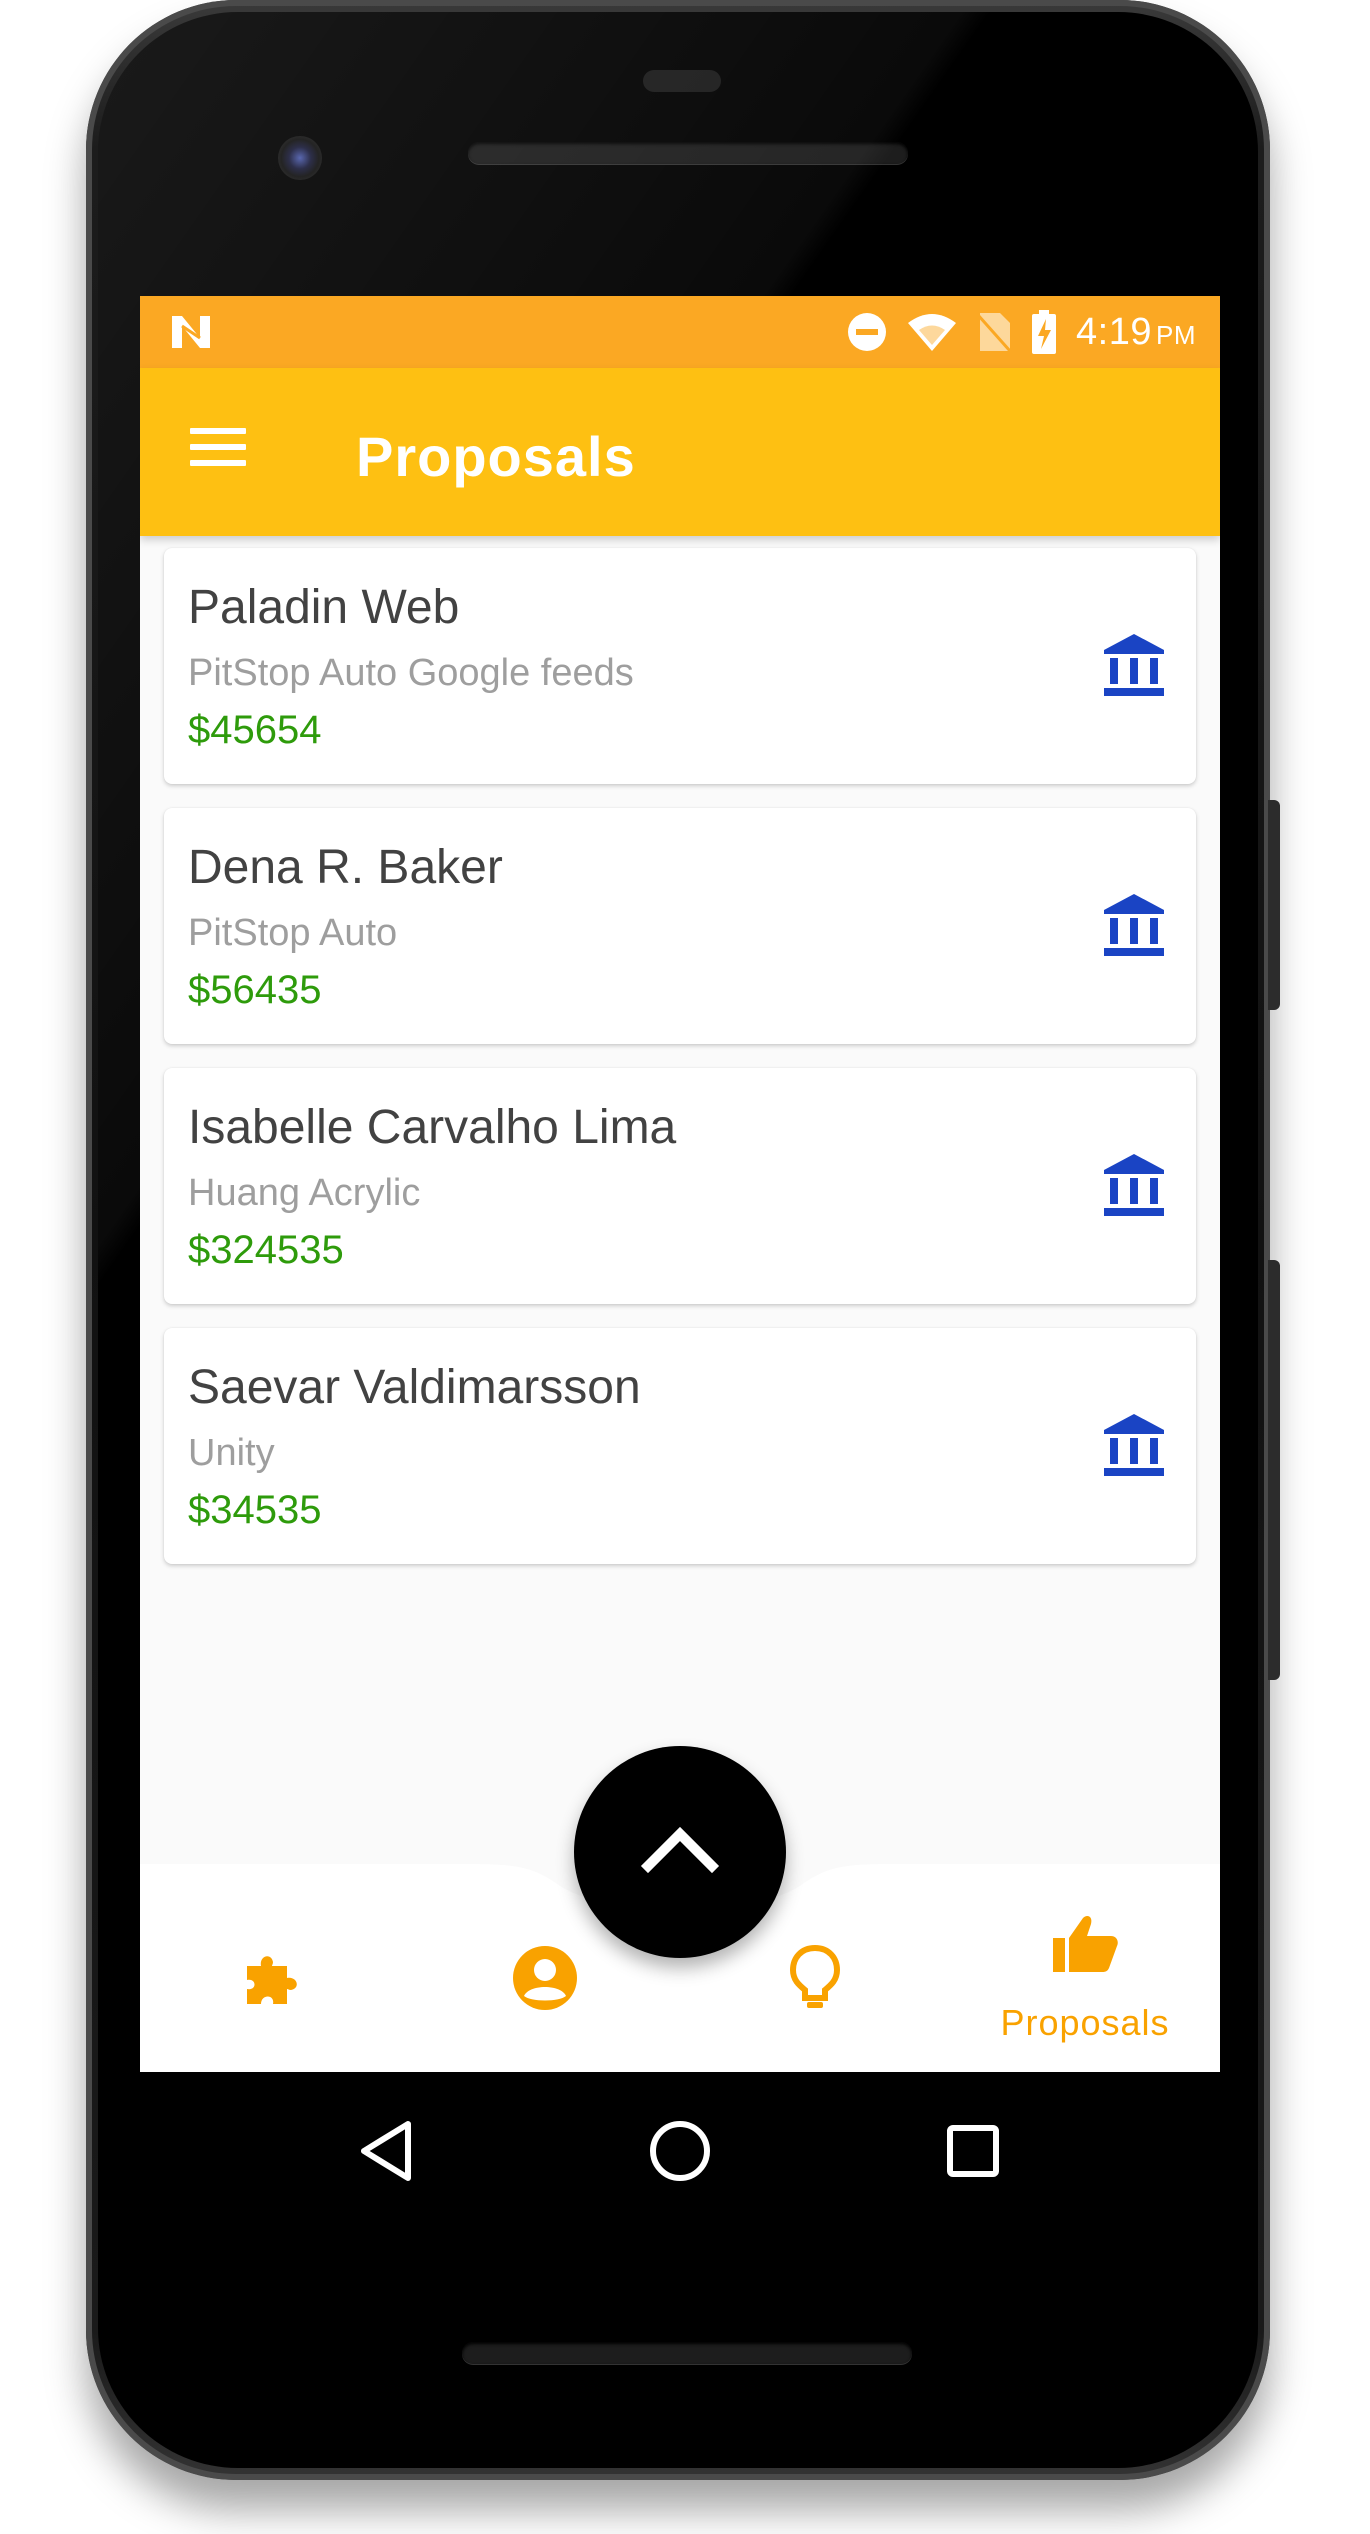  What do you see at coordinates (815, 1976) in the screenshot?
I see `lightbulb-icon` at bounding box center [815, 1976].